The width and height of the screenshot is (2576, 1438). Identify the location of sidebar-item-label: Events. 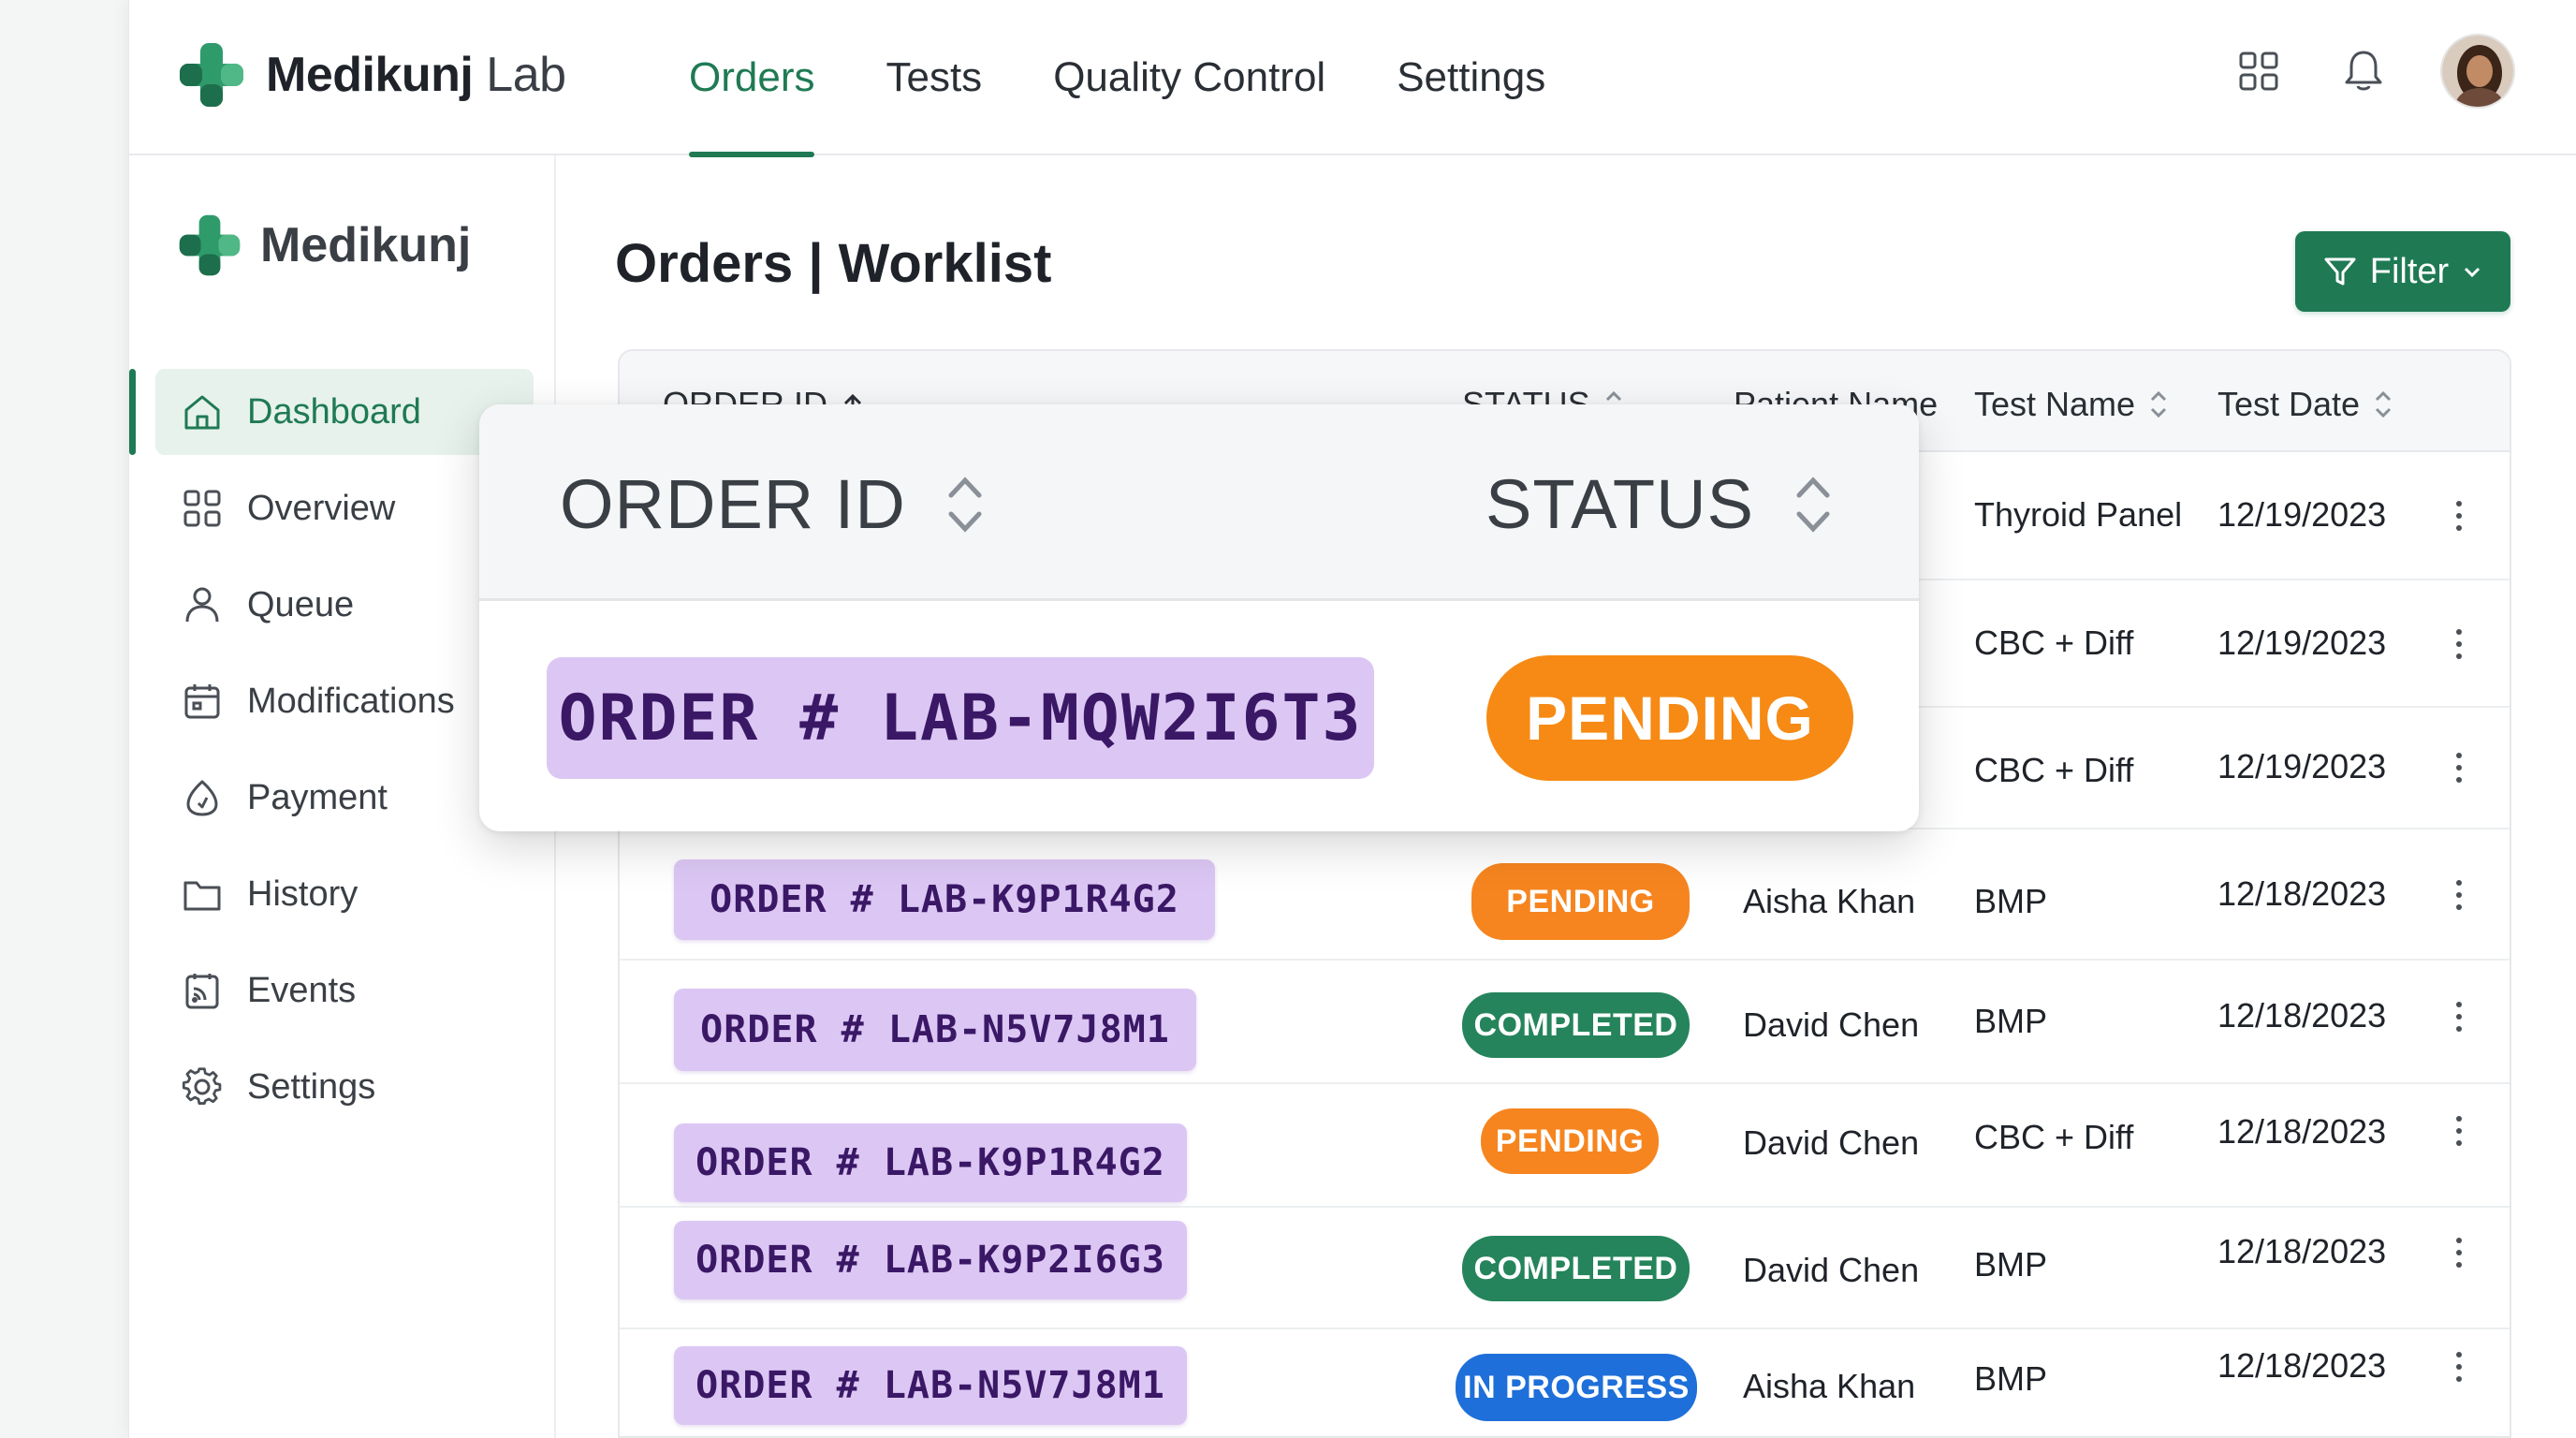
(302, 990).